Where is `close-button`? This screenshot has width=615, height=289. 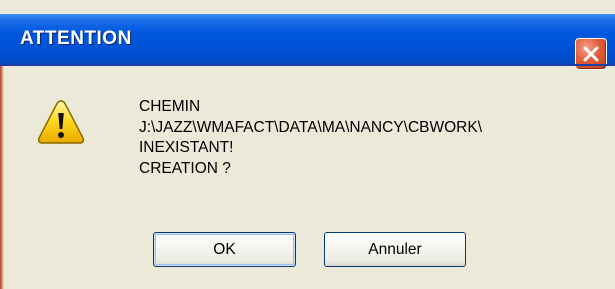
close-button is located at coordinates (591, 54).